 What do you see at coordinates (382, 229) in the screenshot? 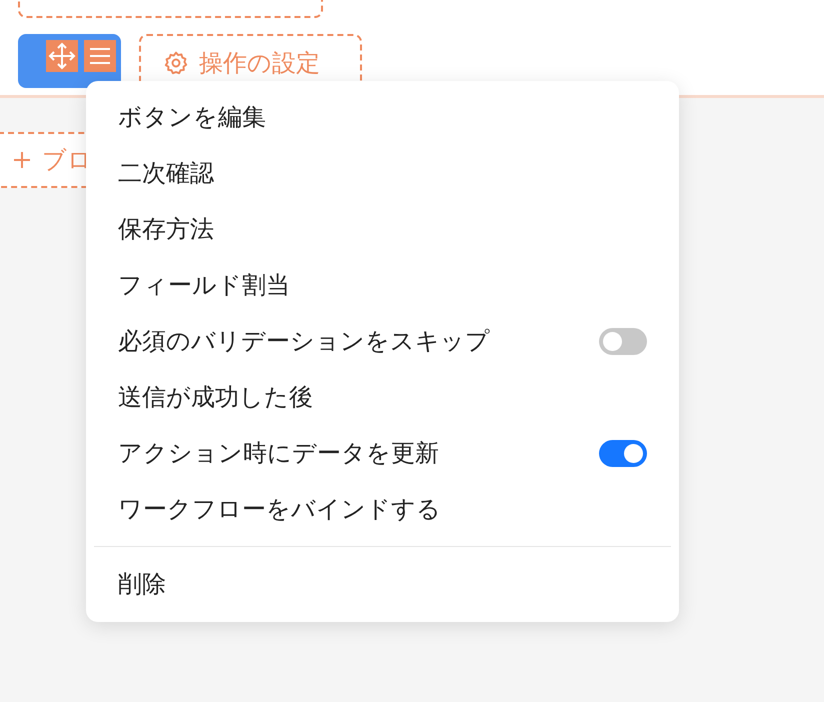
I see `menu-item: 保存方法` at bounding box center [382, 229].